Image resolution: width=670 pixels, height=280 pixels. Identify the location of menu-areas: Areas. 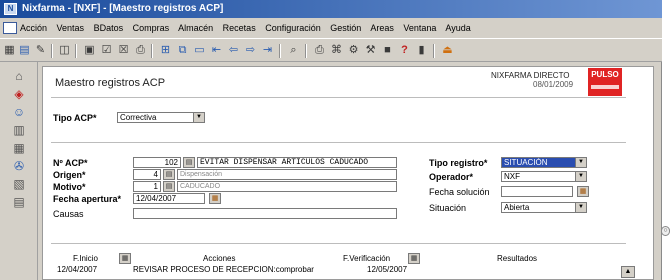
(382, 28).